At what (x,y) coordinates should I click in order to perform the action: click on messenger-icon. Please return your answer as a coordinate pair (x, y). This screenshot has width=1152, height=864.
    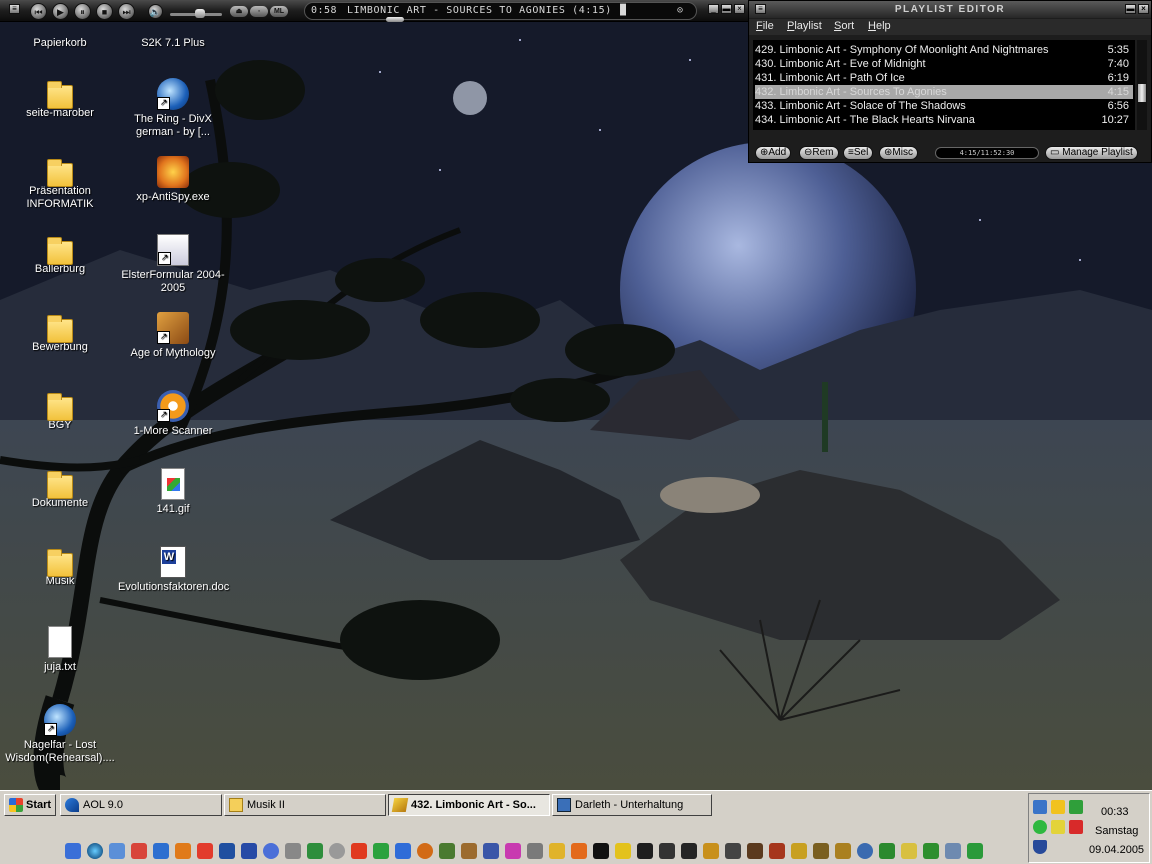
    Looking at the image, I should click on (1058, 827).